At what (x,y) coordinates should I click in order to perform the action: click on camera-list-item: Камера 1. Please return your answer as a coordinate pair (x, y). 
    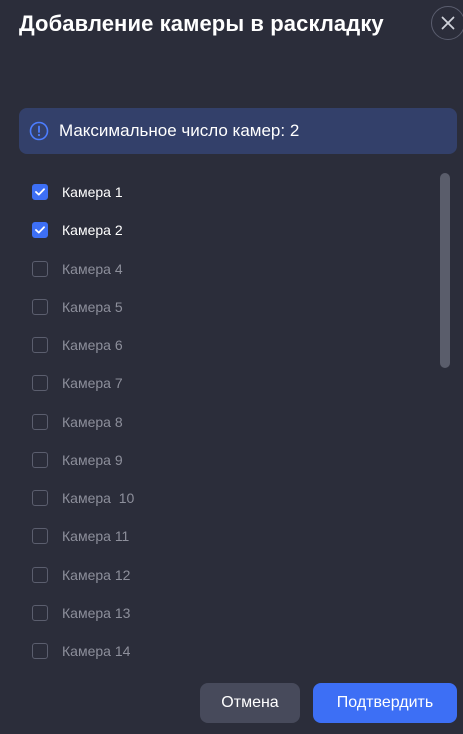
    Looking at the image, I should click on (77, 192).